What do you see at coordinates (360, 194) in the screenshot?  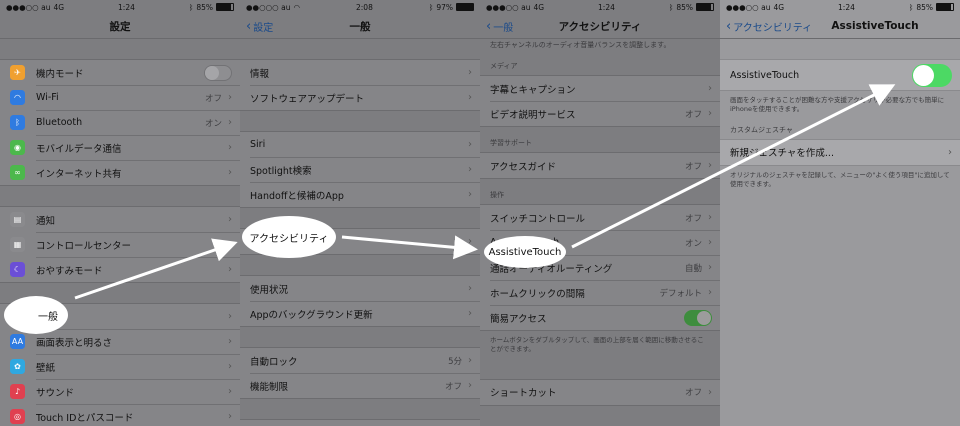 I see `list-item: Handoffと候補のApp ›` at bounding box center [360, 194].